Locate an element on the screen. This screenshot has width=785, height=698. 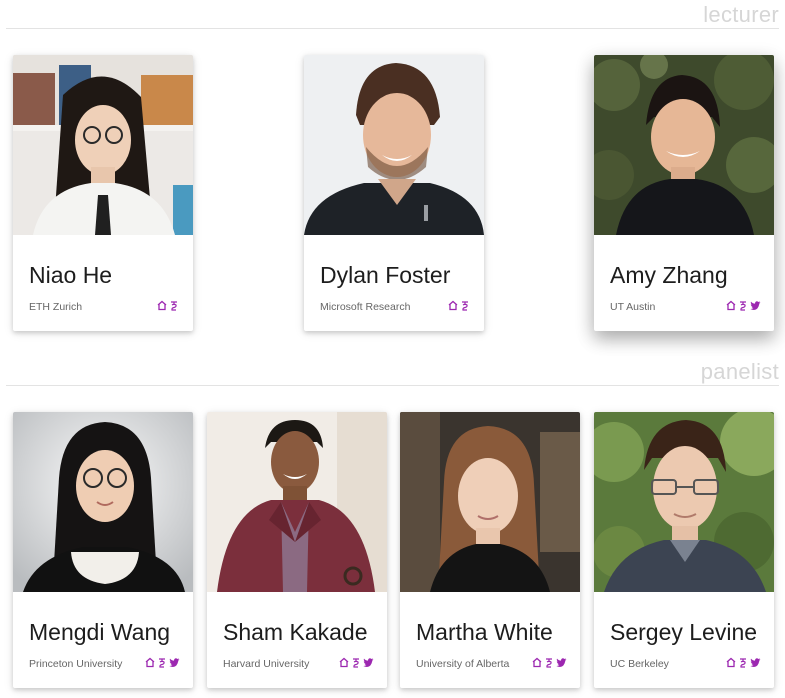
person-name: Sham Kakade is located at coordinates (295, 632).